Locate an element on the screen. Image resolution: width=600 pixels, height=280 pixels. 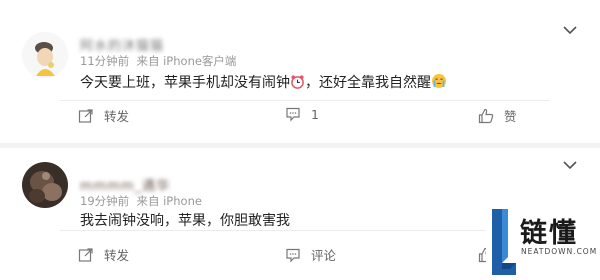
watermark-name: 链懂 is located at coordinates (549, 233).